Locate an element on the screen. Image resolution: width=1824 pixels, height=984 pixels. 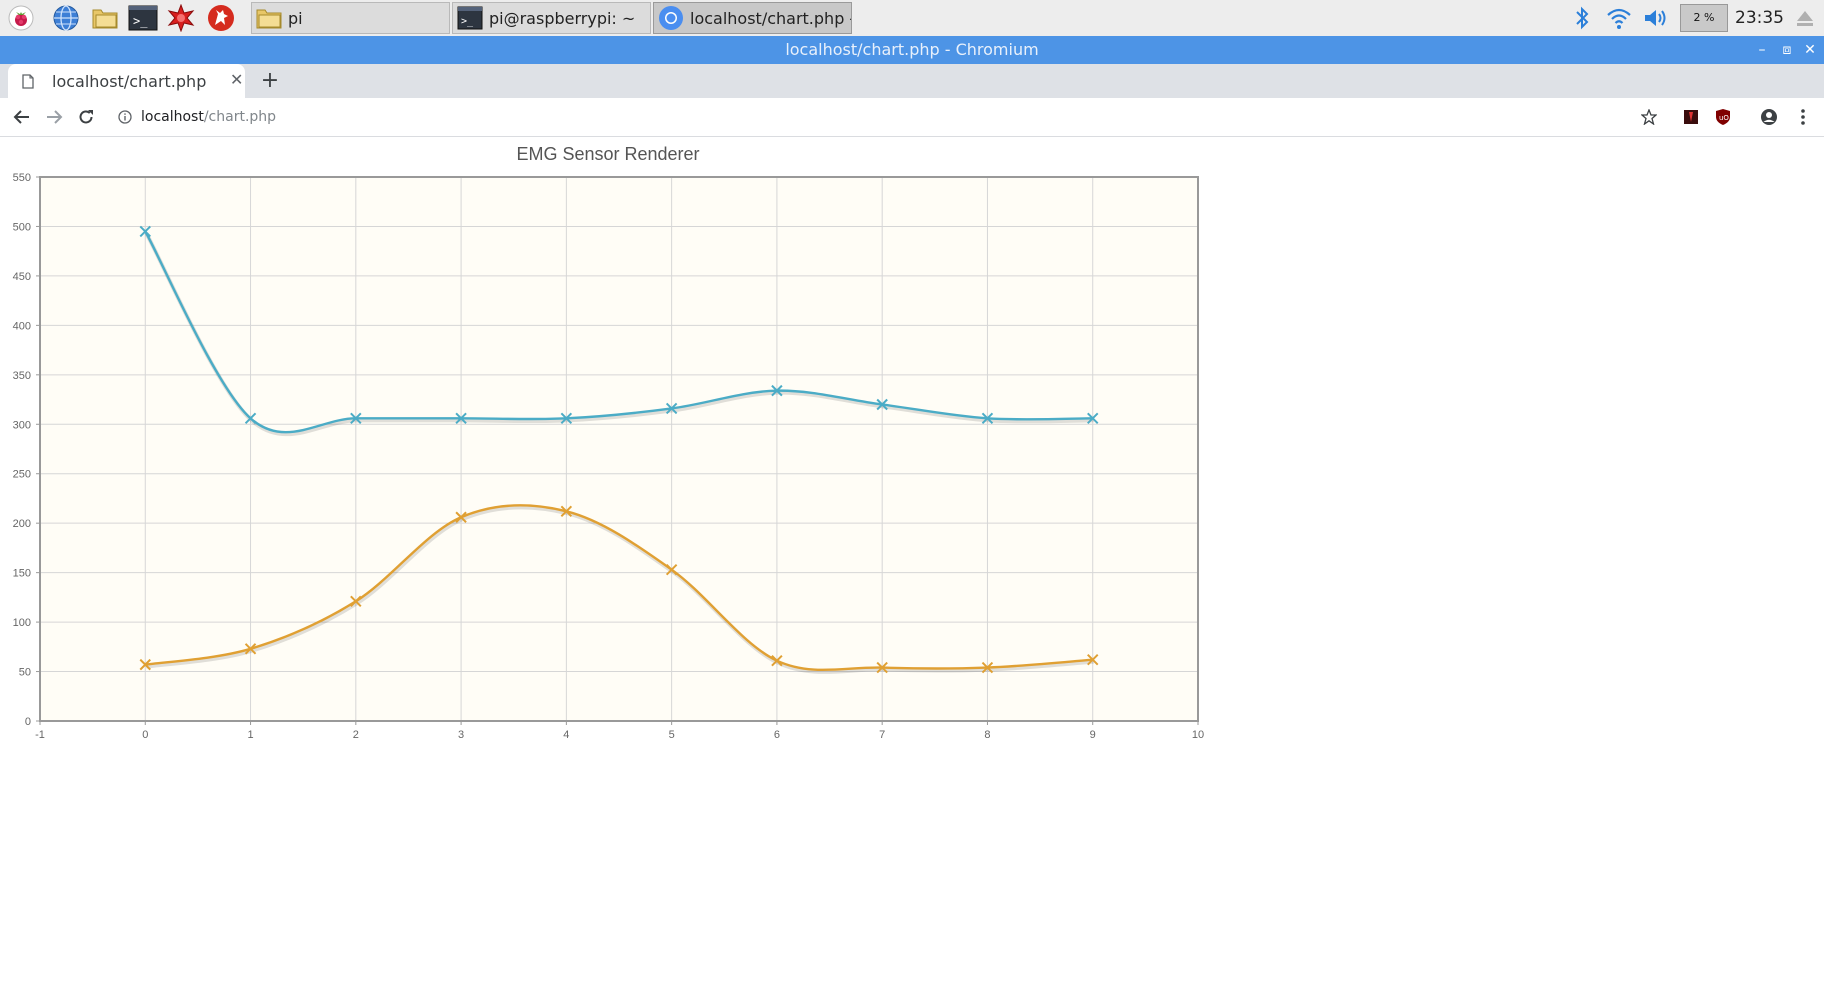
y-tick-label: 200 is located at coordinates (22, 524).